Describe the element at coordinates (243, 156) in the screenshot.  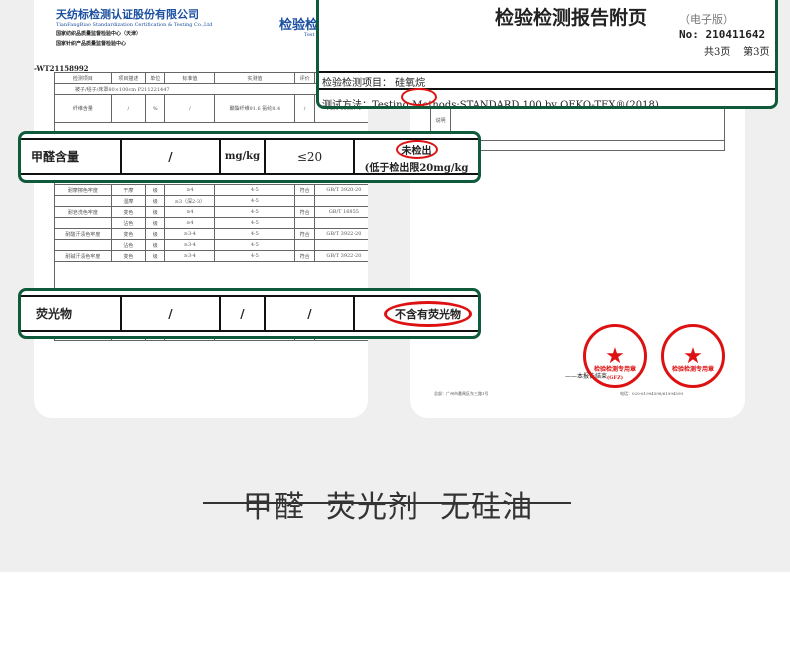
I see `item-unit: mg/kg` at that location.